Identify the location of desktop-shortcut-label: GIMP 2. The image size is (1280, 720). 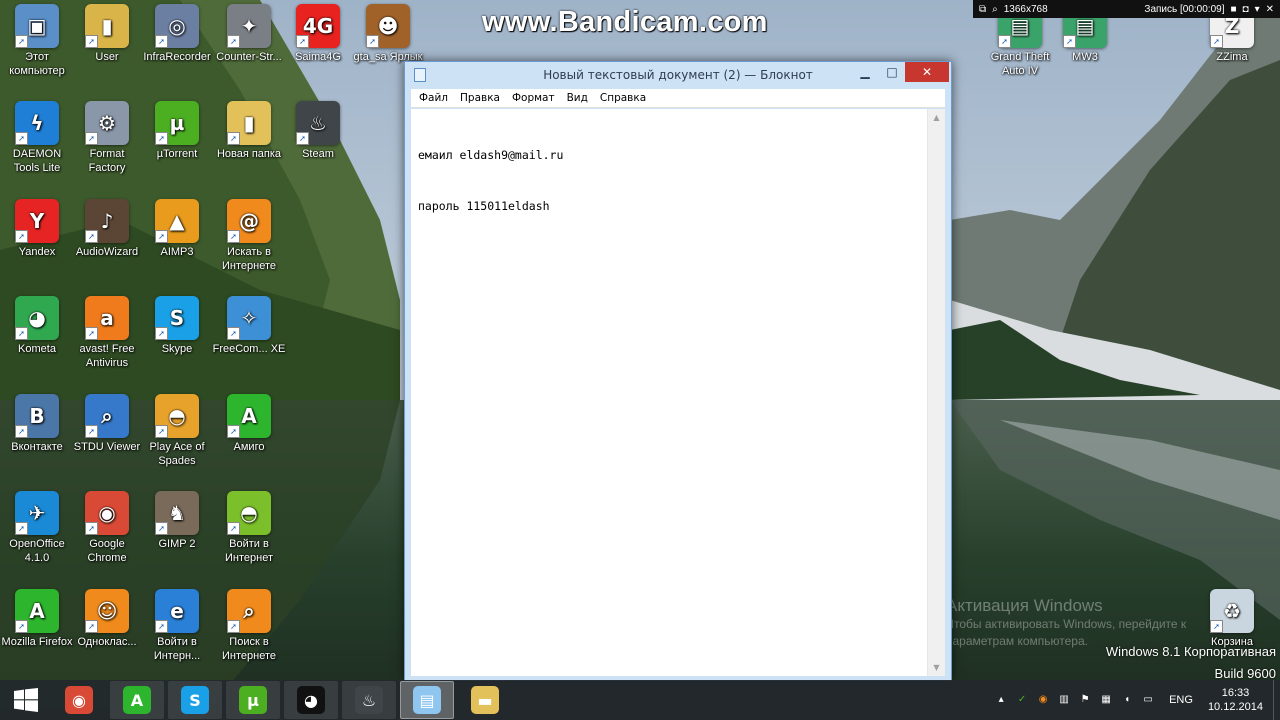
(177, 544).